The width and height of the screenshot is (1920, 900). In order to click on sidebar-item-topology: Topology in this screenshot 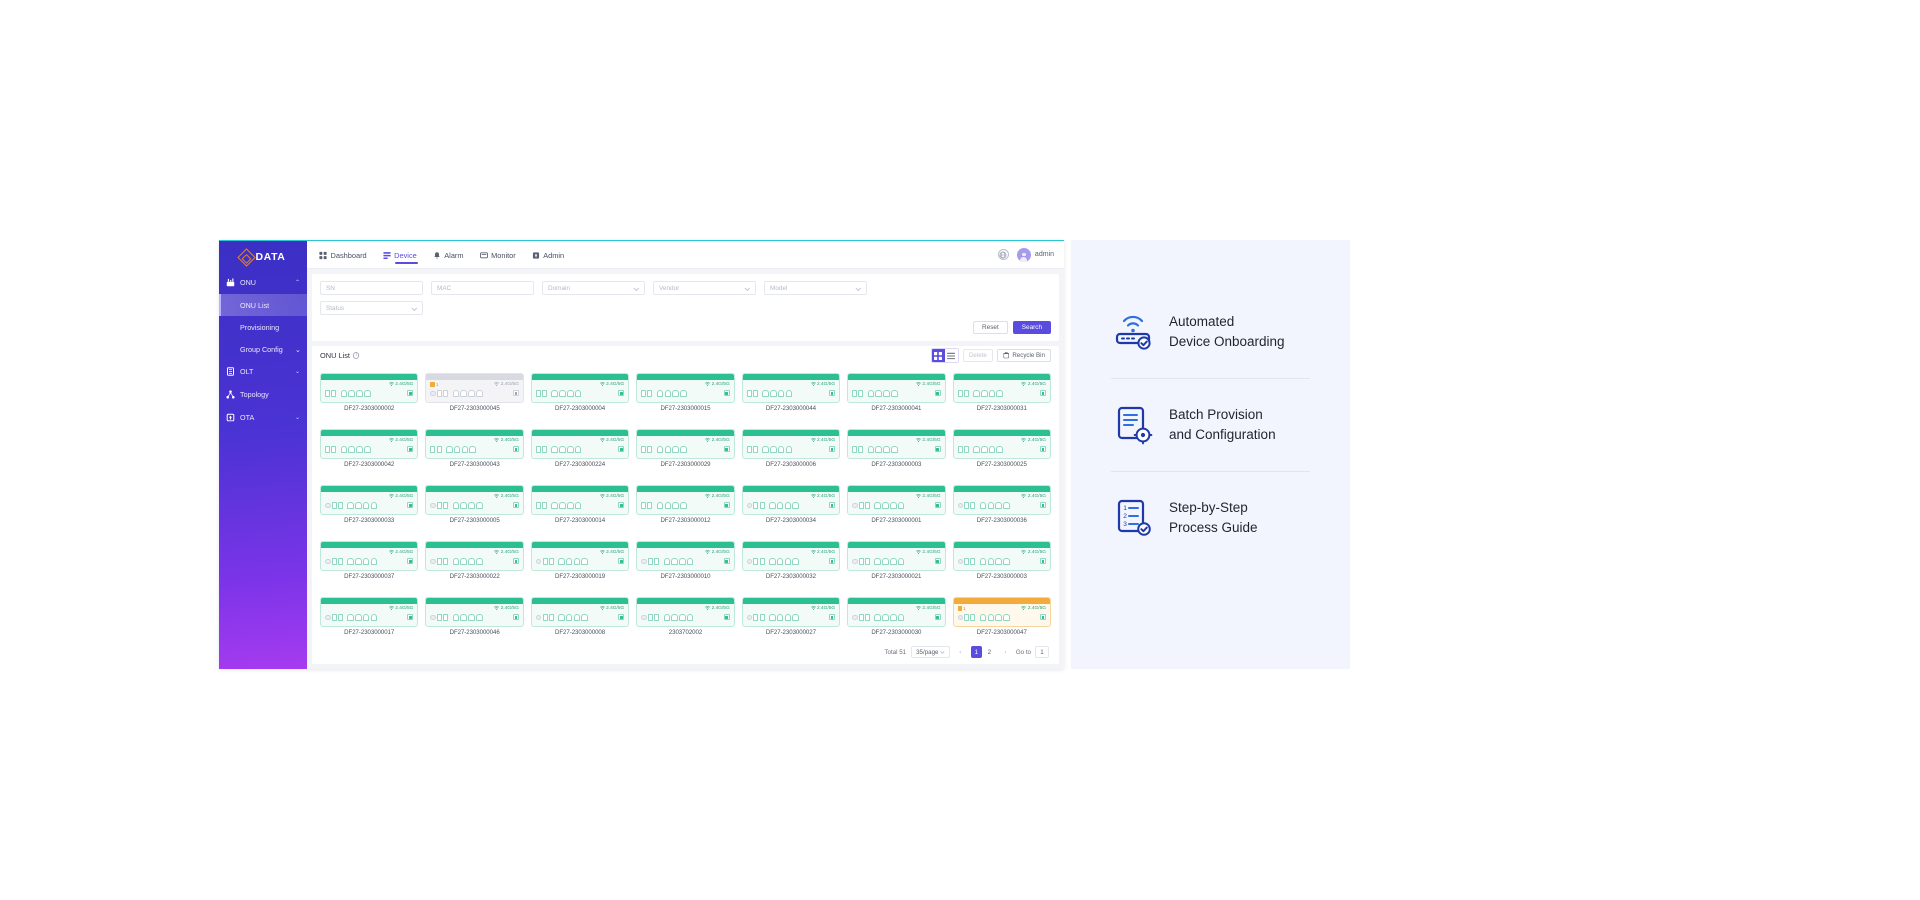, I will do `click(263, 394)`.